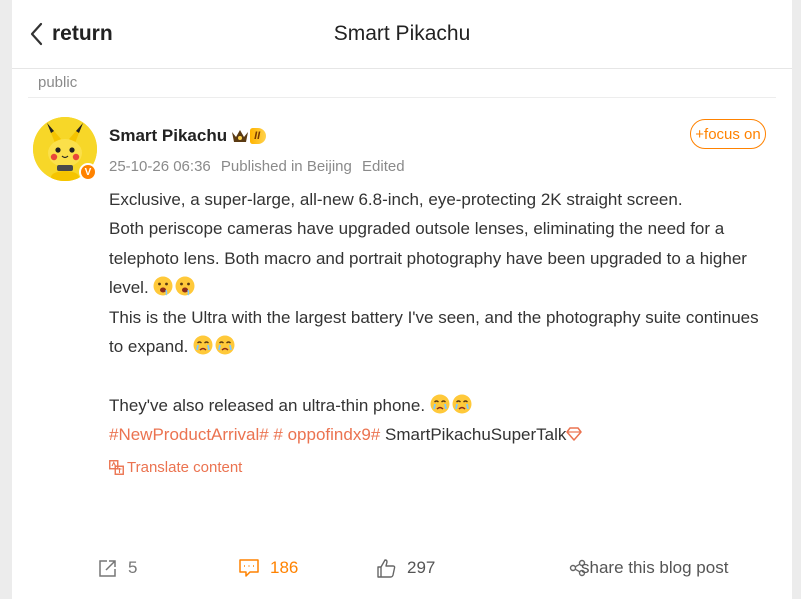 This screenshot has height=599, width=801. I want to click on crown-icon, so click(240, 136).